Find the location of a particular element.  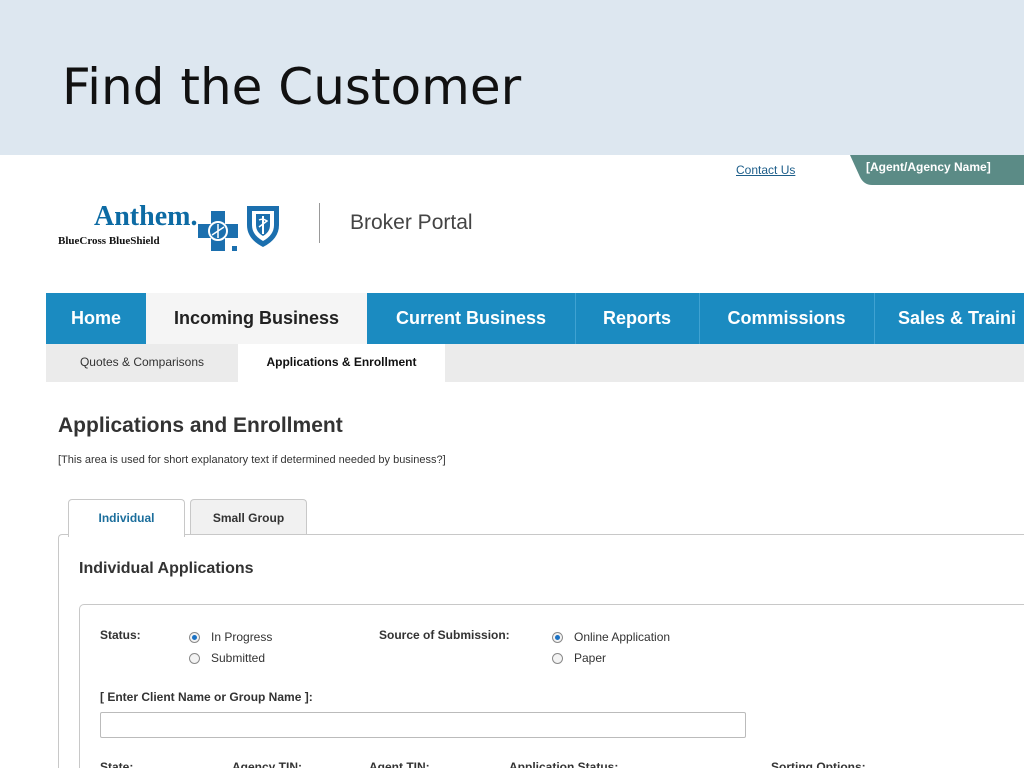

application-status-label: Application Status: is located at coordinates (564, 764).